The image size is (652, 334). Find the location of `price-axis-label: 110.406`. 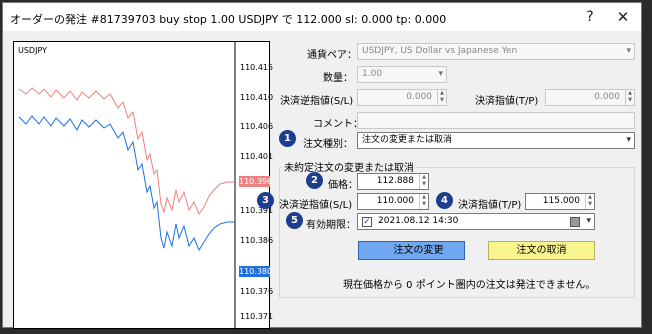

price-axis-label: 110.406 is located at coordinates (257, 126).